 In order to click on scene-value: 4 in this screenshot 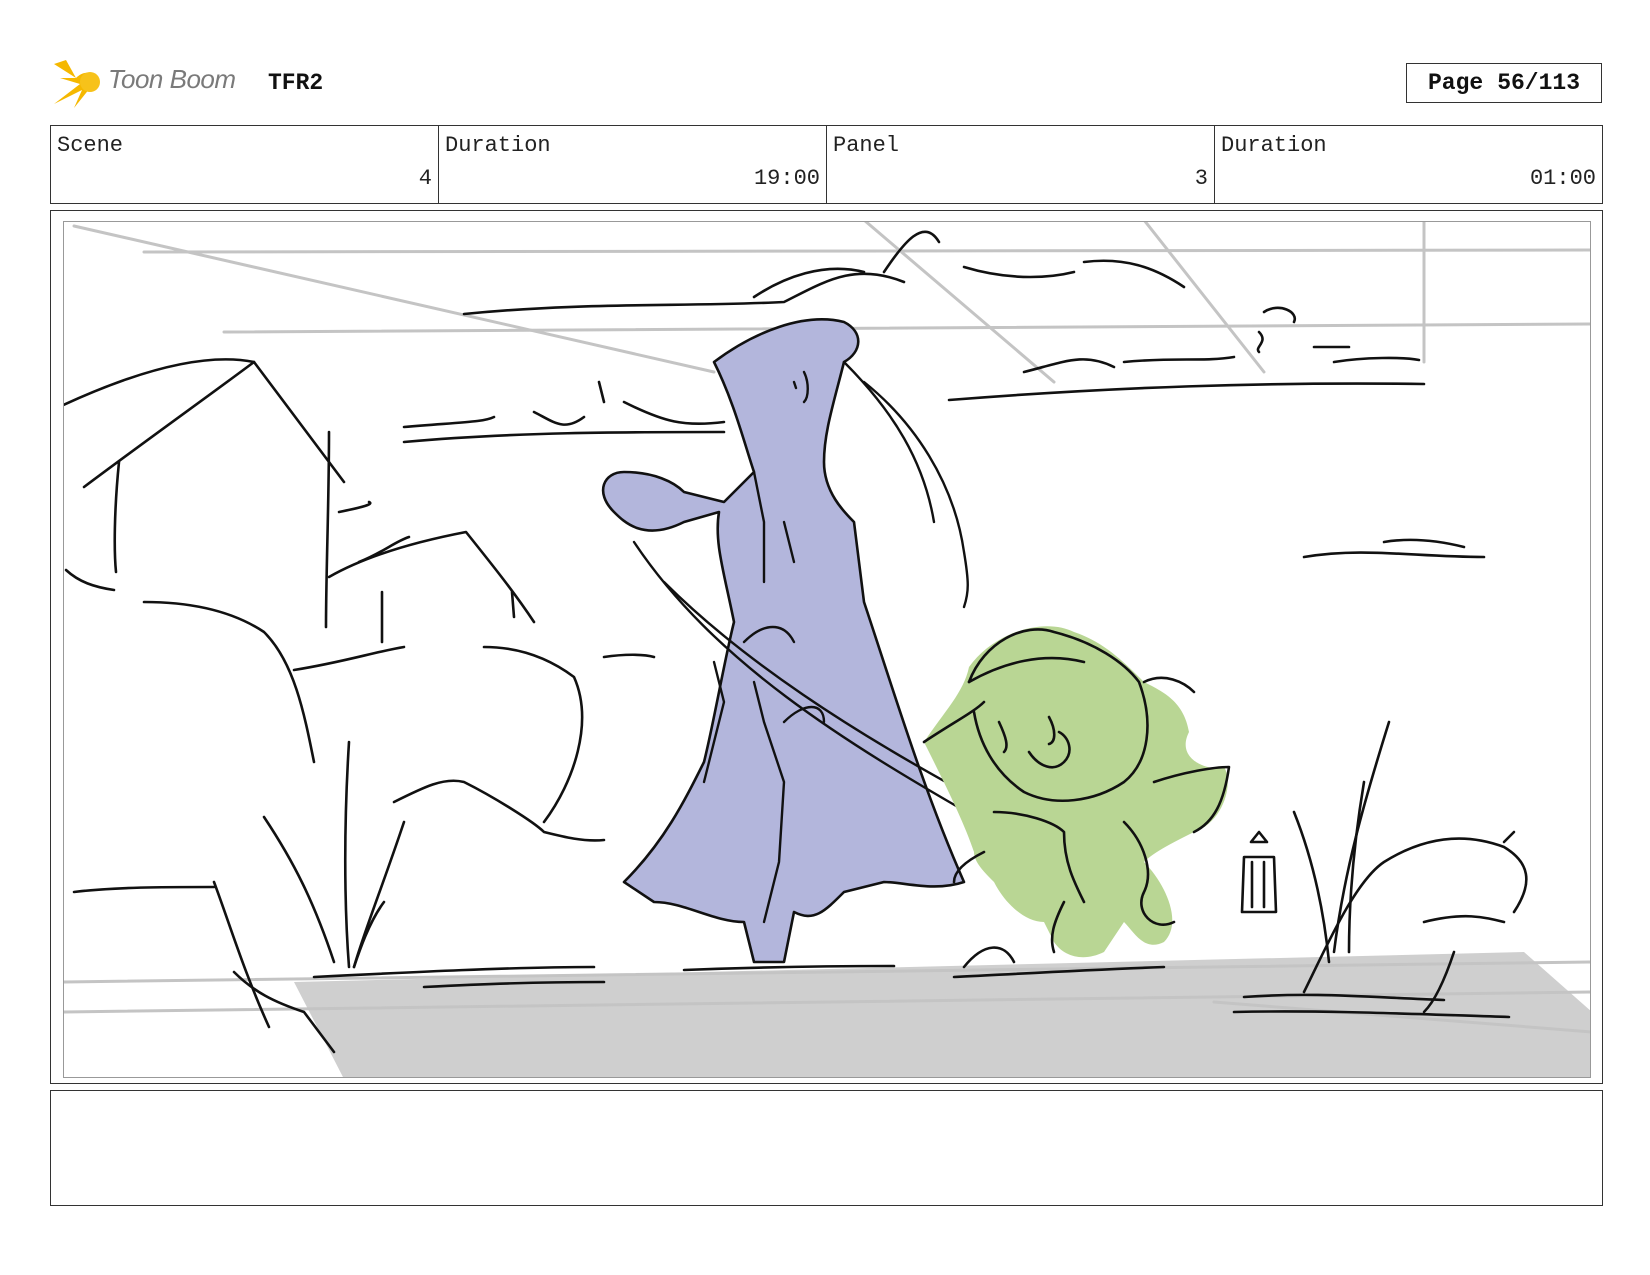, I will do `click(425, 178)`.